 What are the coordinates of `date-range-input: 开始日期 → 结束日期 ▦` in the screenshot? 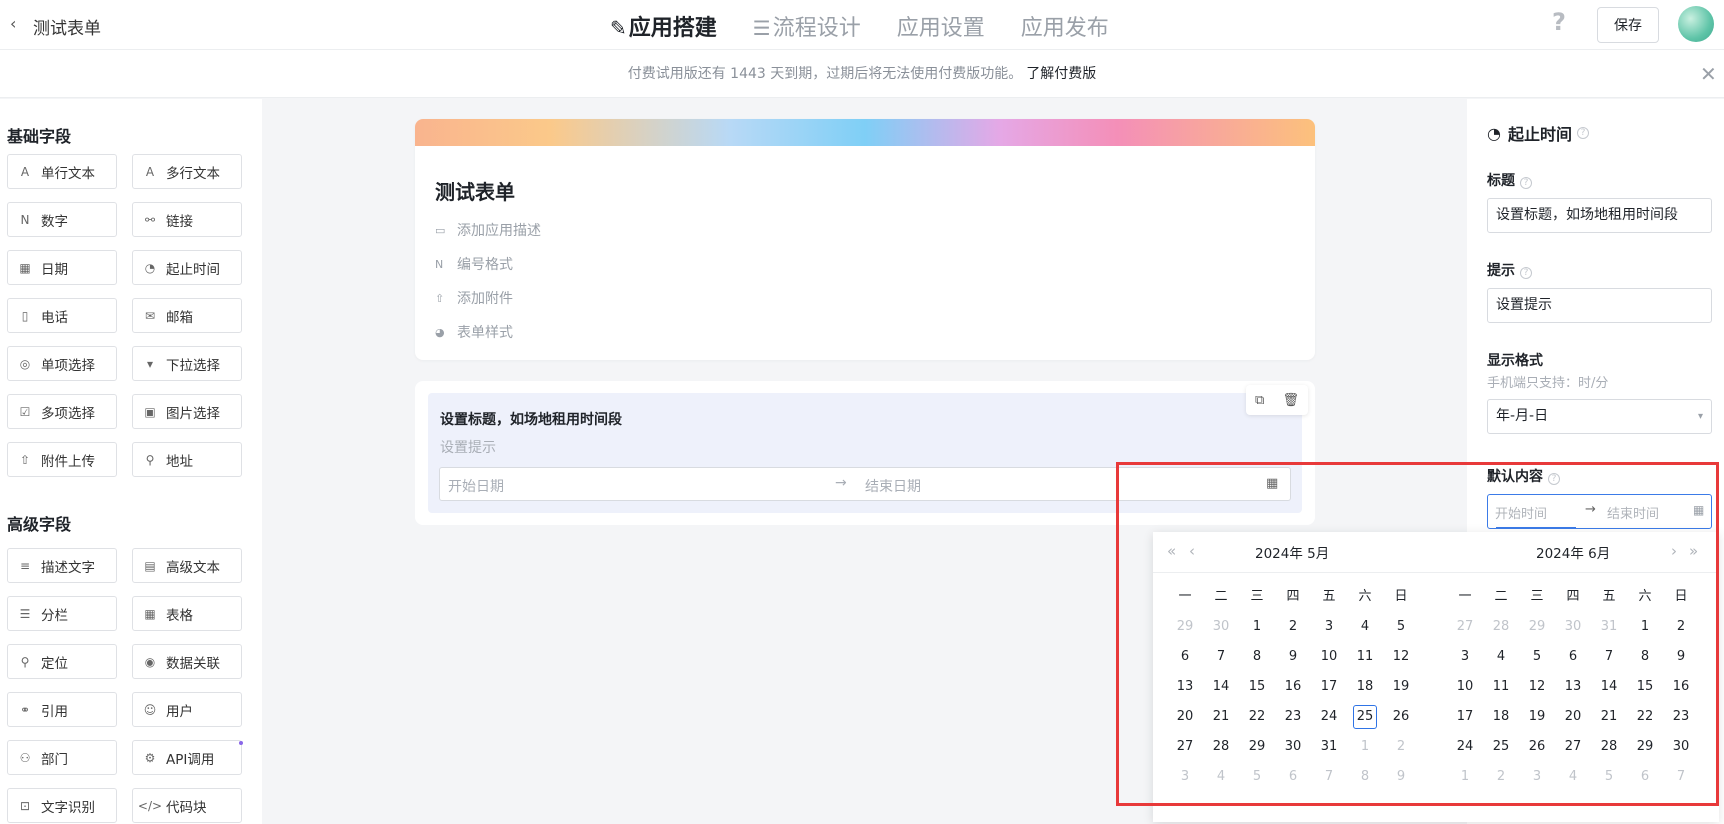 It's located at (865, 484).